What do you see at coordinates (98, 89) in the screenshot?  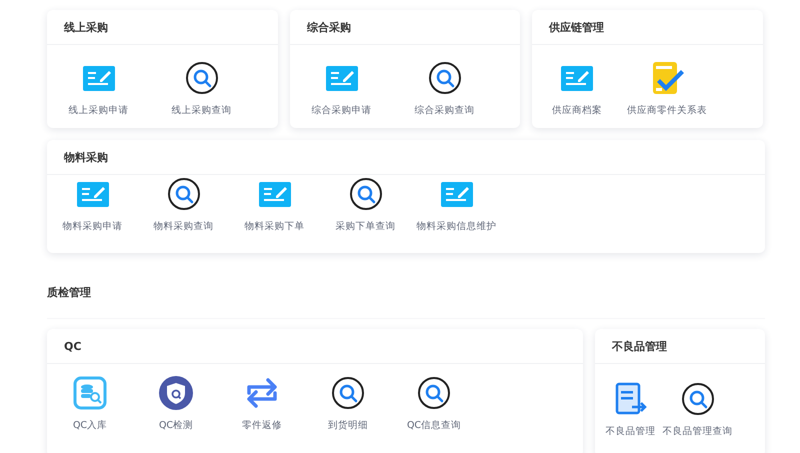 I see `menu-item: 线上采购申请` at bounding box center [98, 89].